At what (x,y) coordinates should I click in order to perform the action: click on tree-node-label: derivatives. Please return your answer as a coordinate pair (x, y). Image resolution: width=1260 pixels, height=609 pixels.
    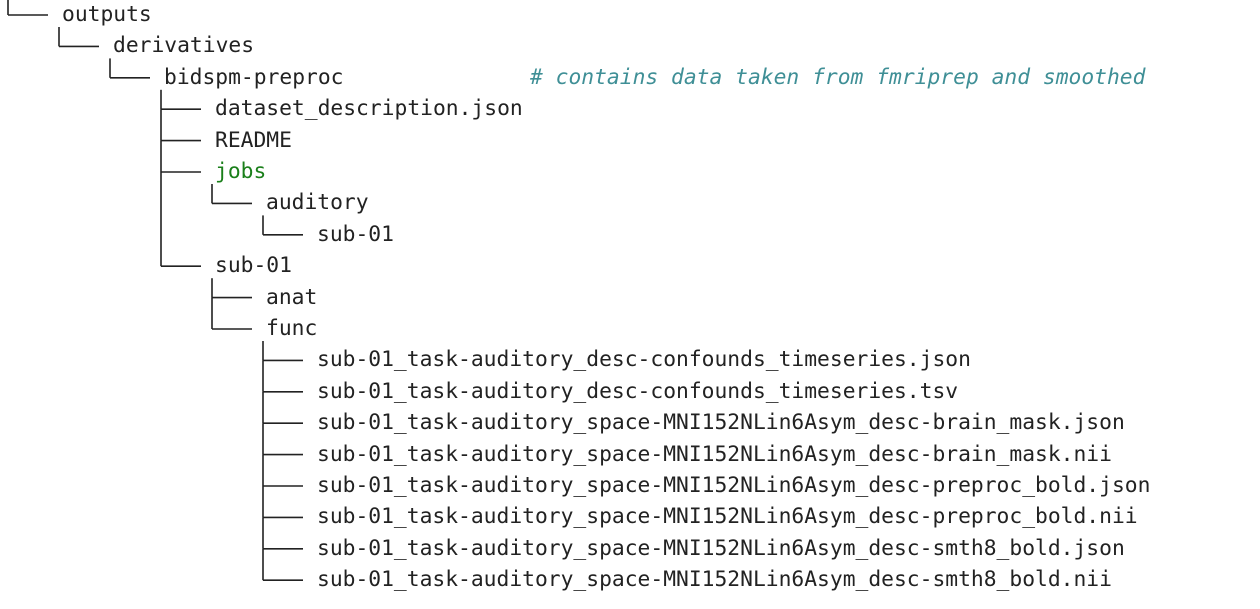
    Looking at the image, I should click on (184, 46).